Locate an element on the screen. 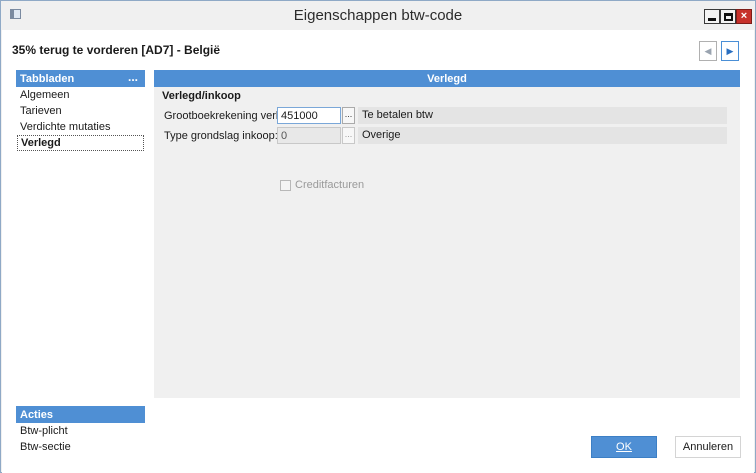  basis-type-description: Overige is located at coordinates (542, 135).